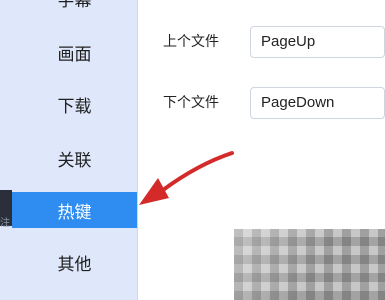 This screenshot has width=385, height=300. What do you see at coordinates (309, 264) in the screenshot?
I see `blurred-preview-image` at bounding box center [309, 264].